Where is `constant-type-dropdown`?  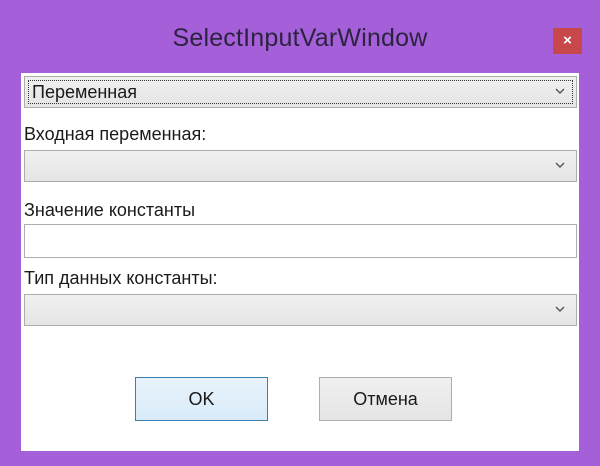 constant-type-dropdown is located at coordinates (300, 310).